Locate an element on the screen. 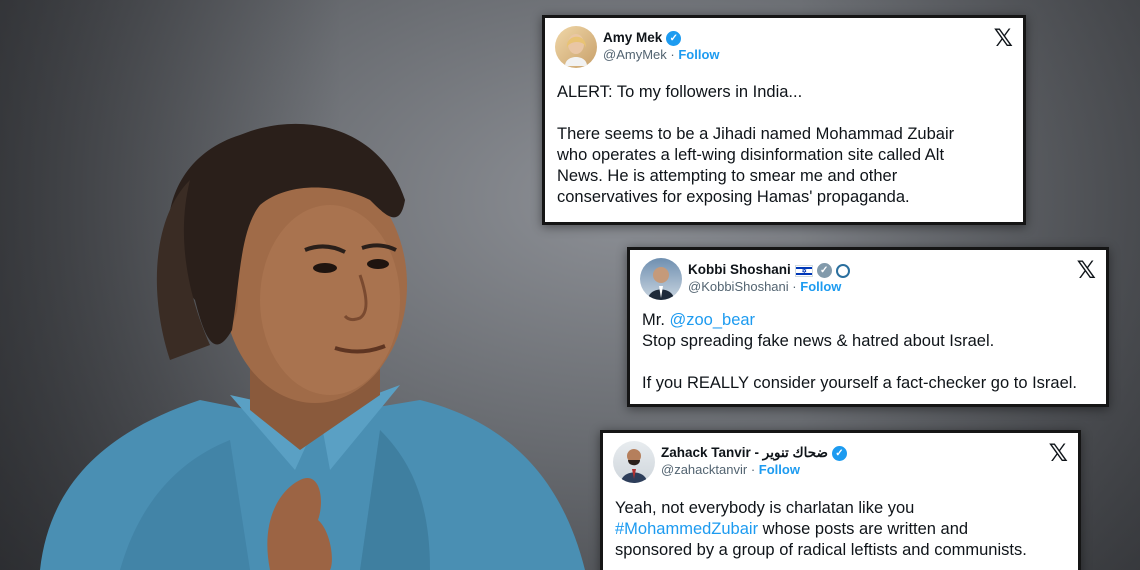 Image resolution: width=1140 pixels, height=570 pixels. handle: @zahacktanvir is located at coordinates (704, 469).